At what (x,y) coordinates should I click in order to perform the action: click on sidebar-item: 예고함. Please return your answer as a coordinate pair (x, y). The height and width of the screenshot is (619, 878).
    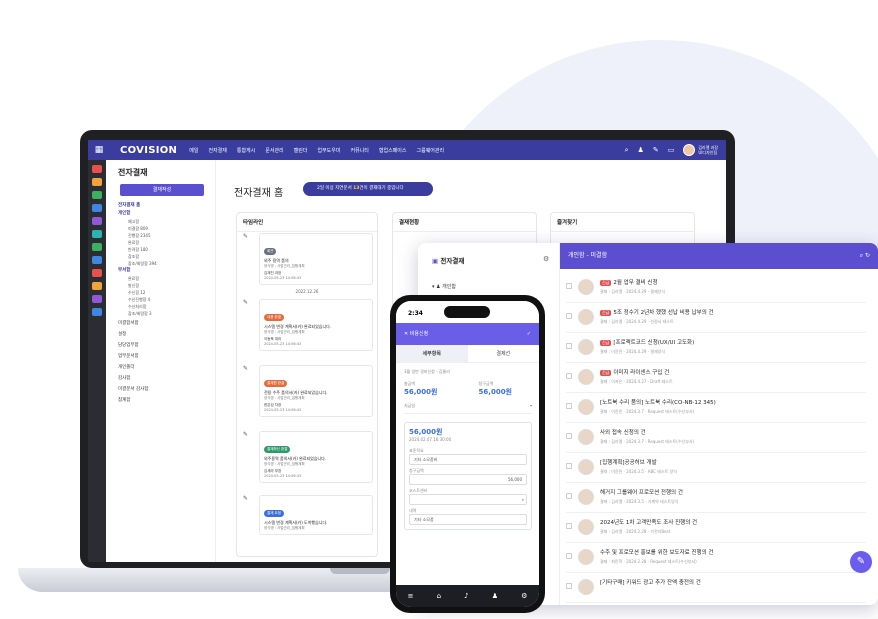
    Looking at the image, I should click on (171, 221).